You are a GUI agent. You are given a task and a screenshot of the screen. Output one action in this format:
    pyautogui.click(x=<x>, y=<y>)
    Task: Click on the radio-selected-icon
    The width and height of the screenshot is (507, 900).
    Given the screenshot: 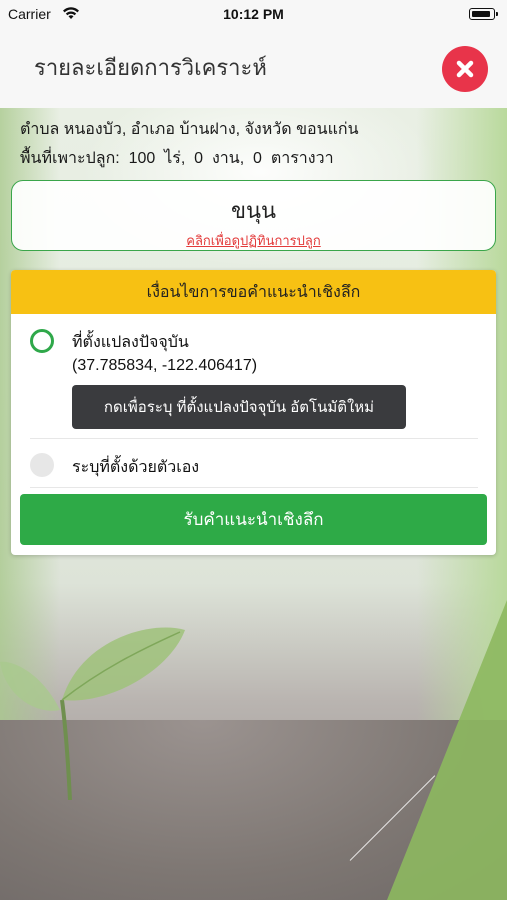 What is the action you would take?
    pyautogui.click(x=42, y=341)
    